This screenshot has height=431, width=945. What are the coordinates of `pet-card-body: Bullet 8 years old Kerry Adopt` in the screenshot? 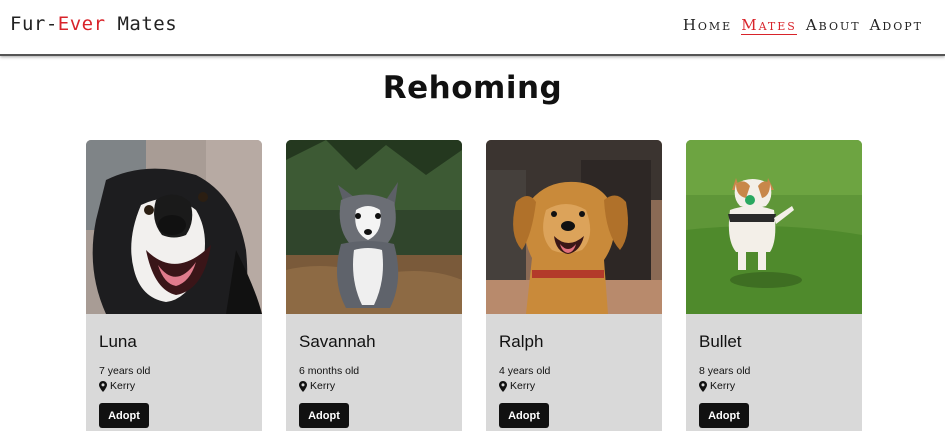 It's located at (774, 371).